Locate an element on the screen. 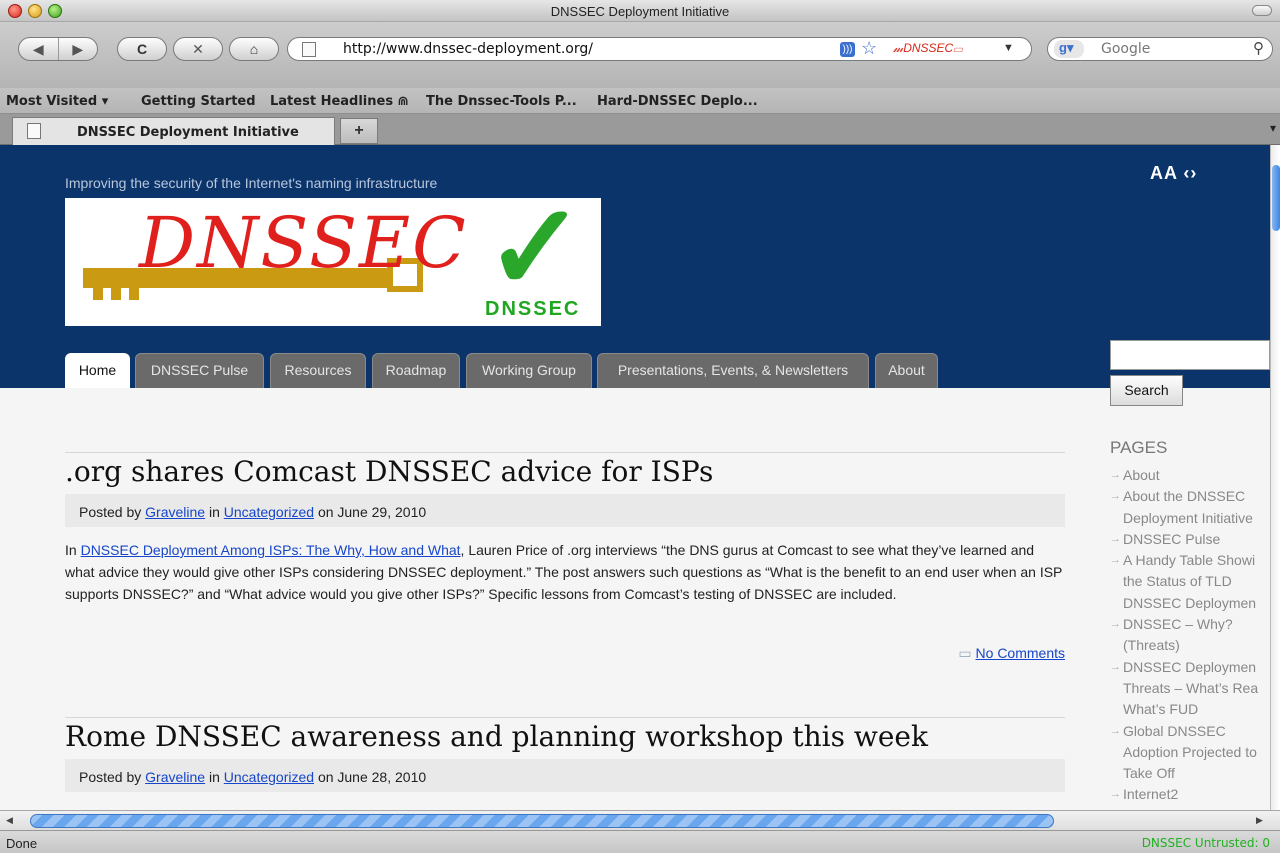 This screenshot has width=1280, height=853. nav-dnssec-pulse: DNSSEC Pulse is located at coordinates (199, 370).